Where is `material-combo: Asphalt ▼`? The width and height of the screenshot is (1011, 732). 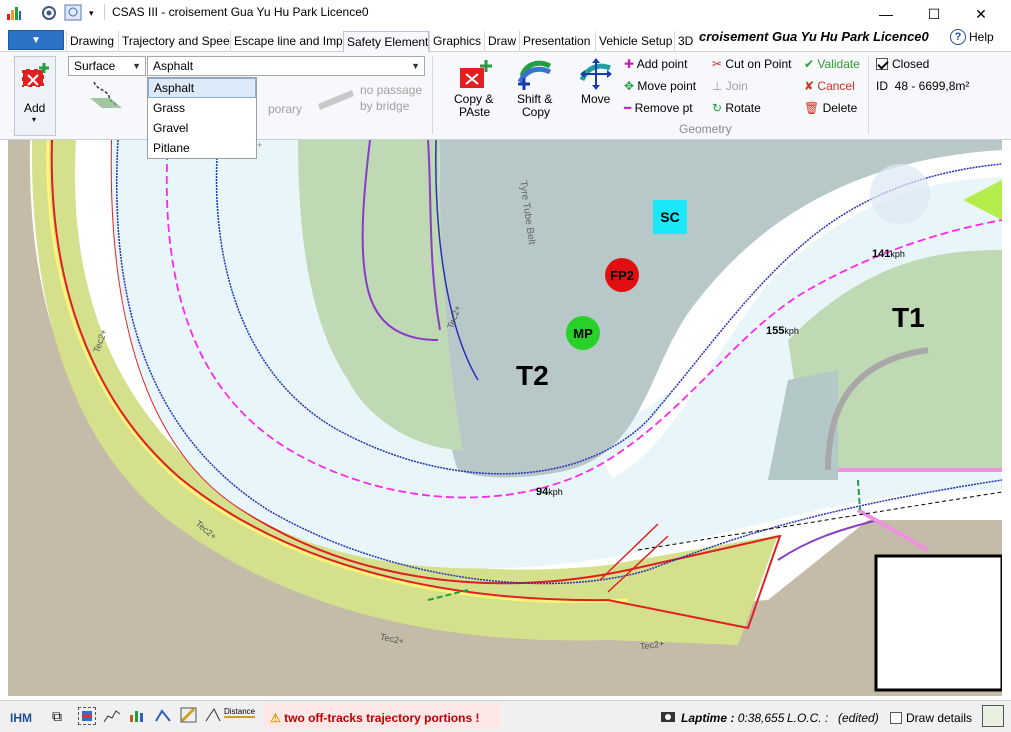
material-combo: Asphalt ▼ is located at coordinates (286, 66).